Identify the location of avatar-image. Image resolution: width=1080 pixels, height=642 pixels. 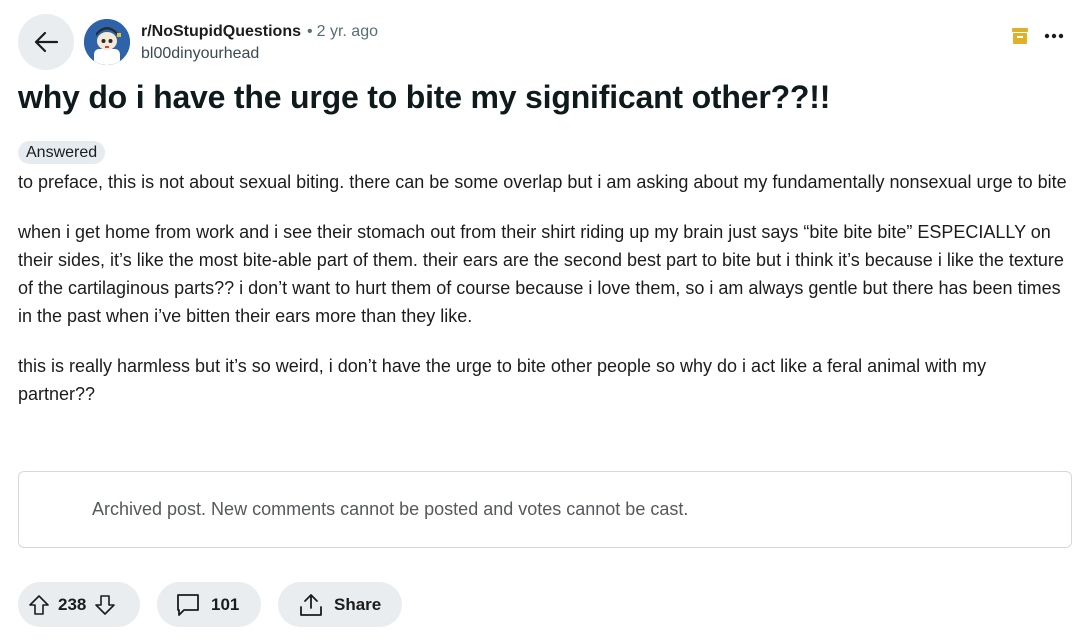
(107, 42).